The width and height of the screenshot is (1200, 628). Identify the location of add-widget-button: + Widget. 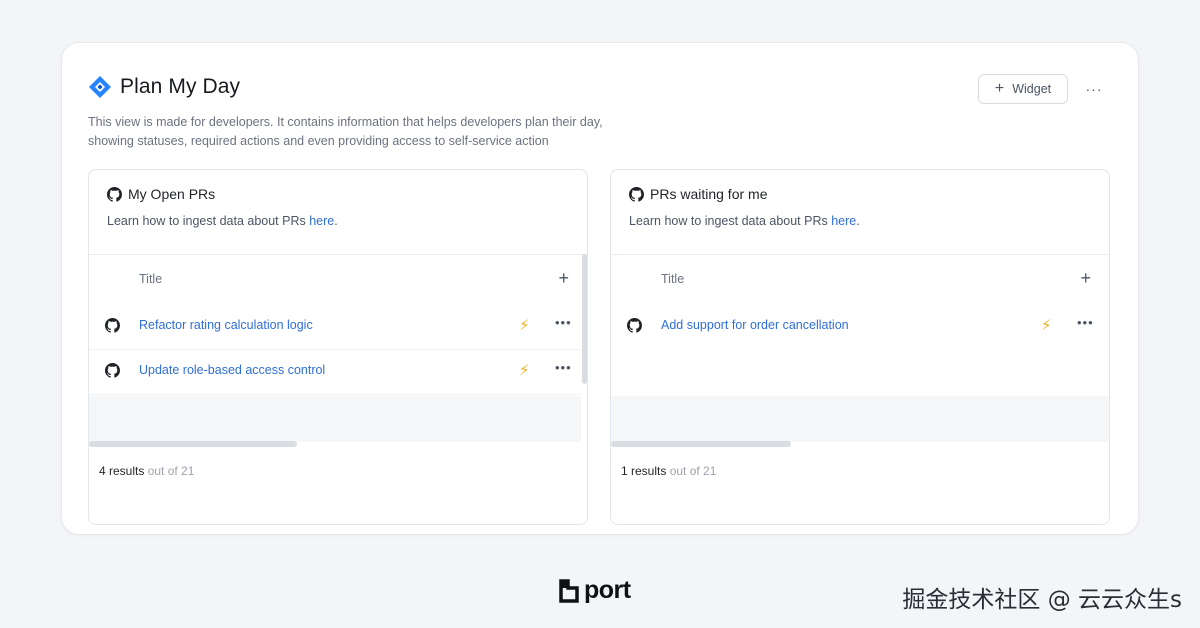
(1023, 89).